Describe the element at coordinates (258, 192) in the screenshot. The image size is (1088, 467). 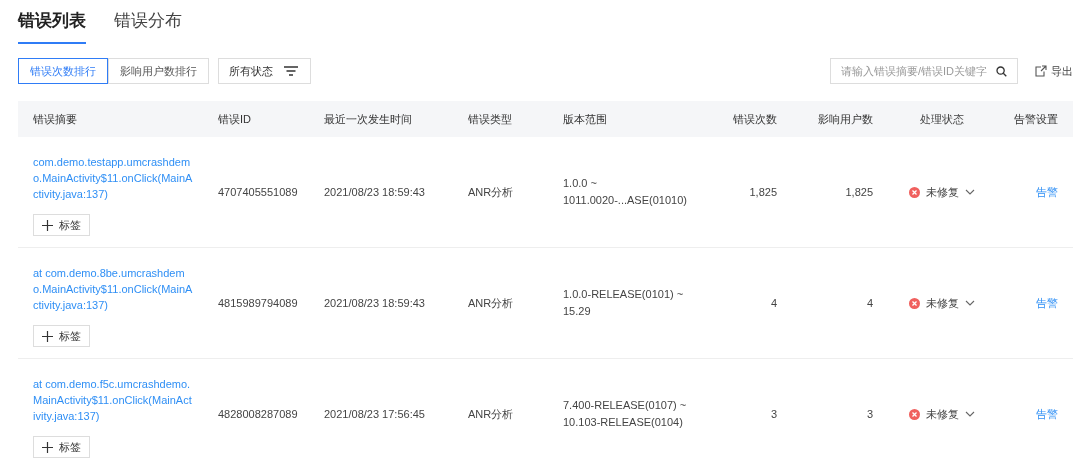
I see `table-cell: 4707405551089` at that location.